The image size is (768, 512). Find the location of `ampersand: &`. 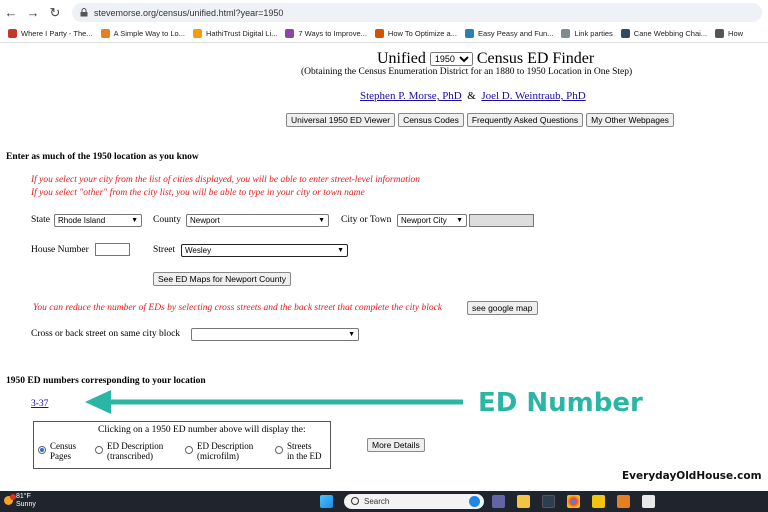

ampersand: & is located at coordinates (471, 96).